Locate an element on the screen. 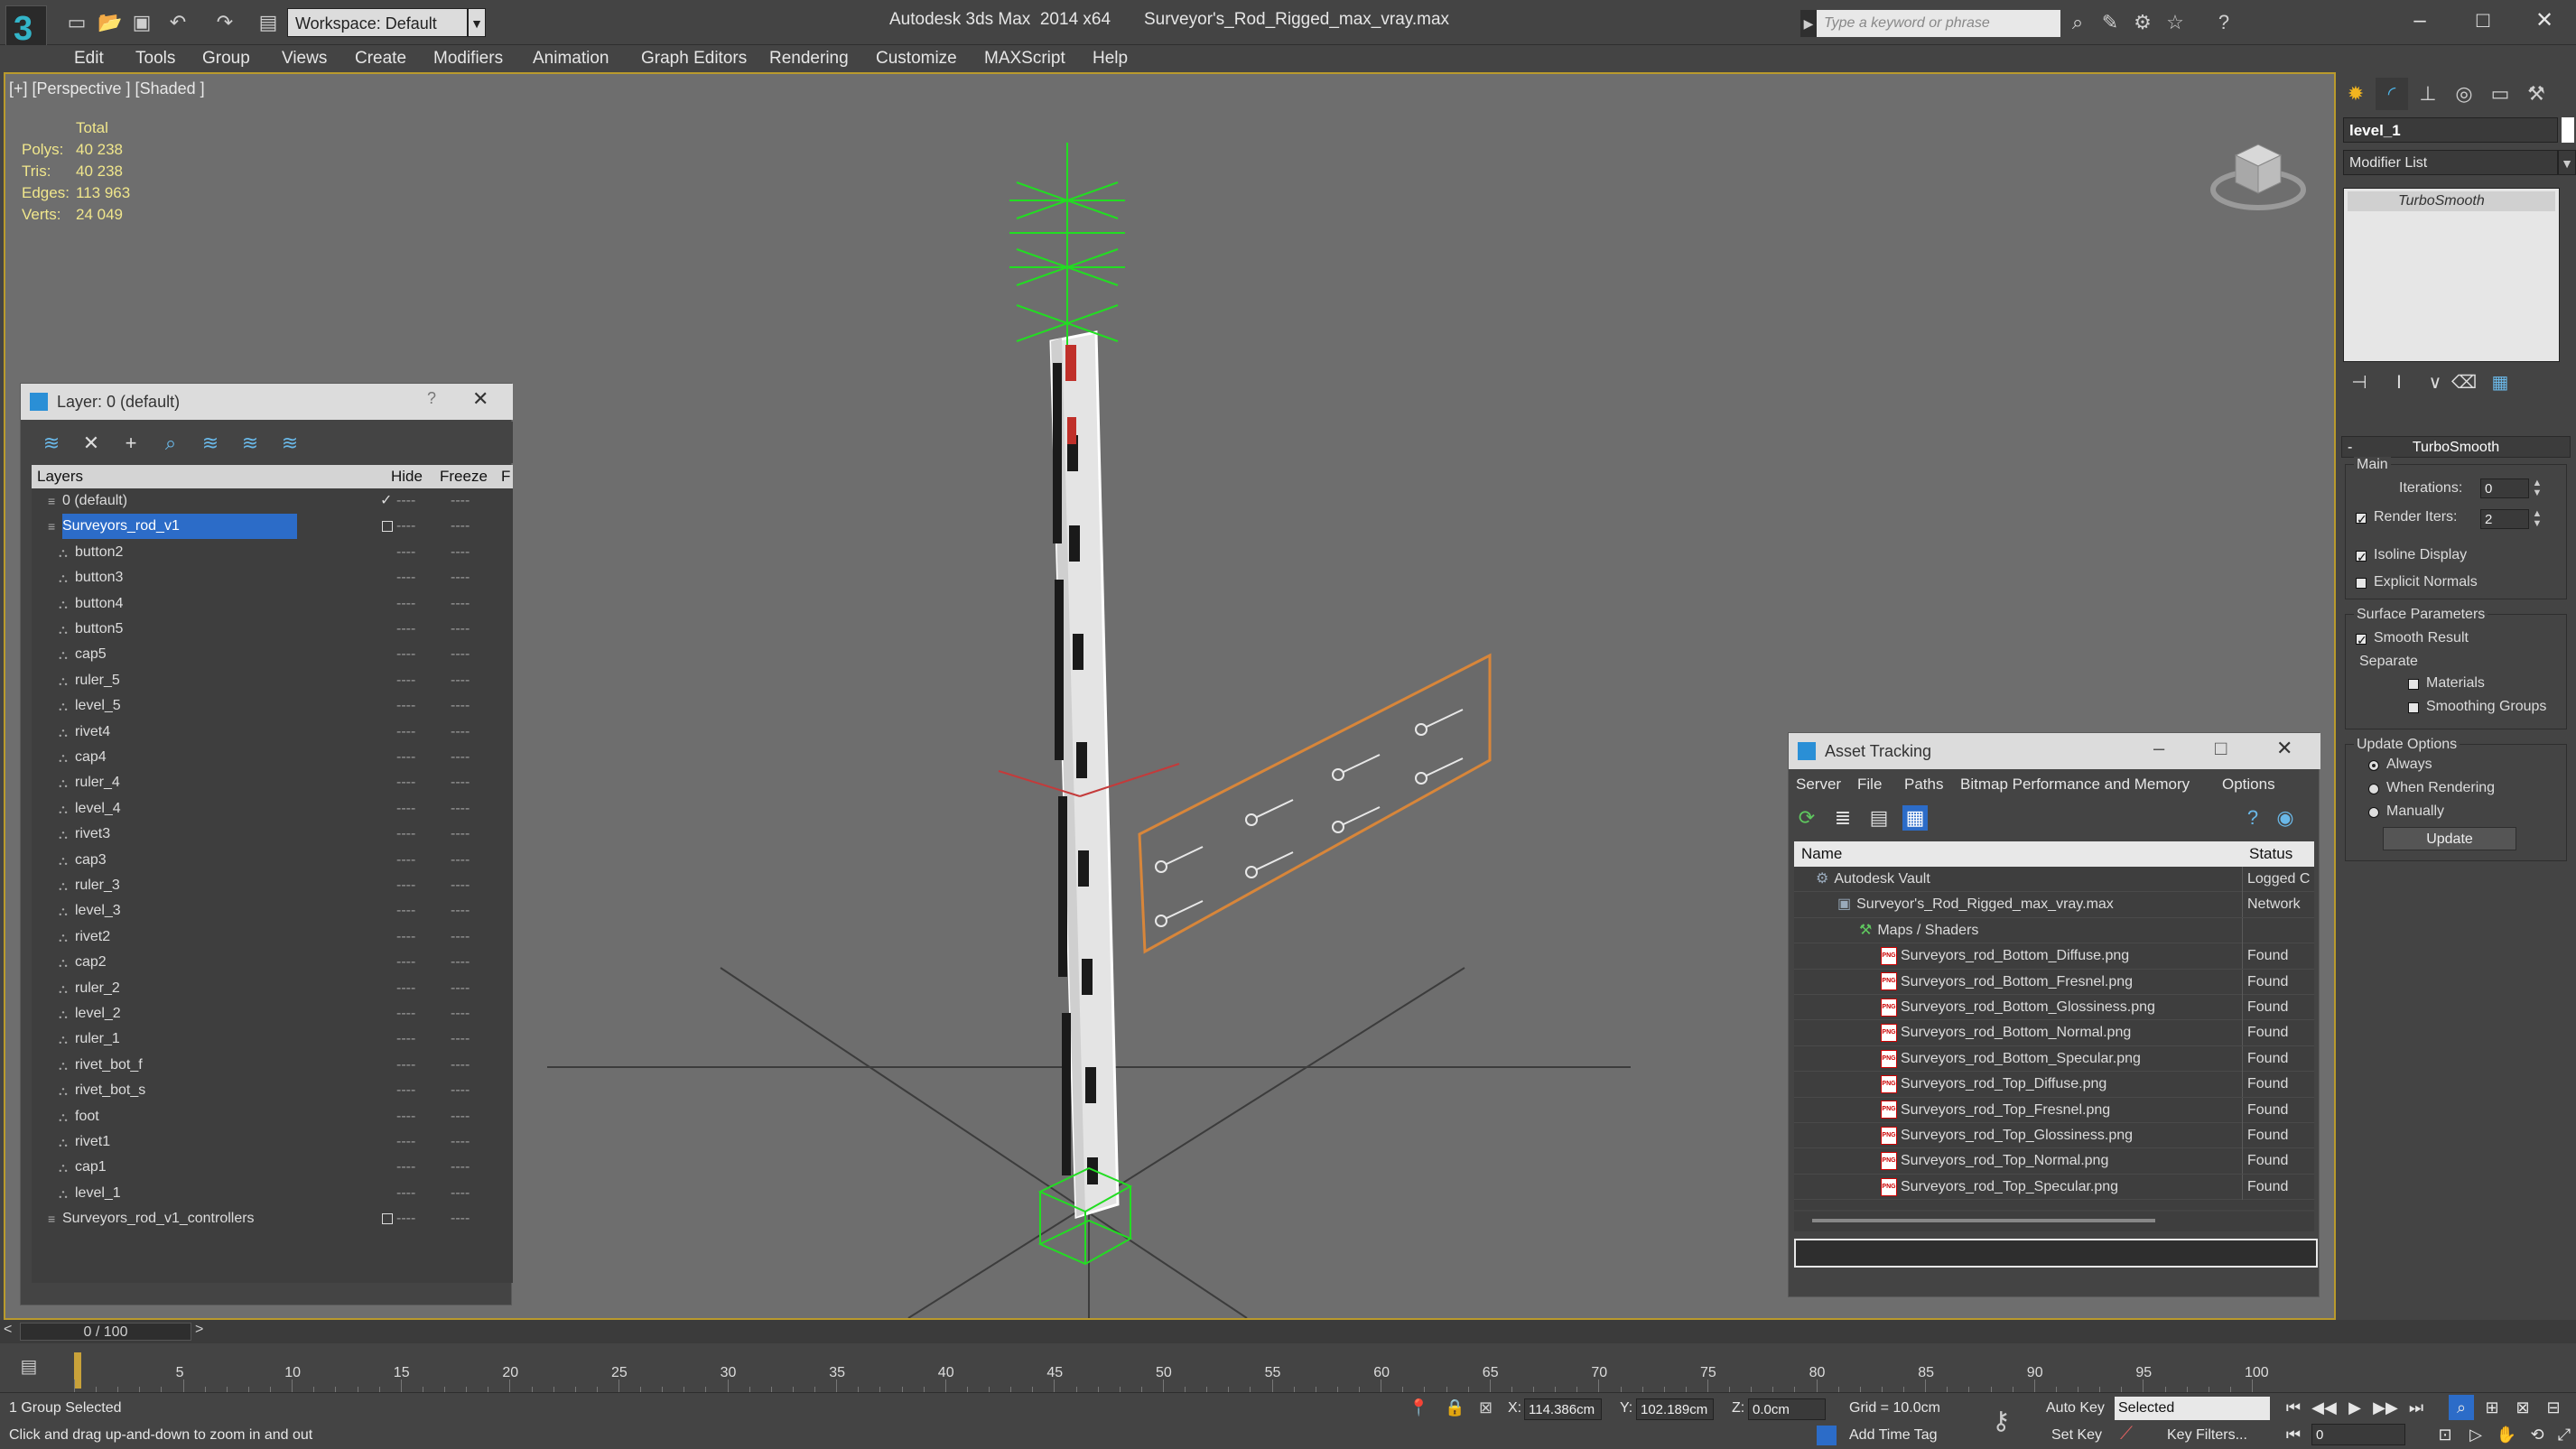 This screenshot has width=2576, height=1449. render-iters-checkbox: ✓ is located at coordinates (2361, 519).